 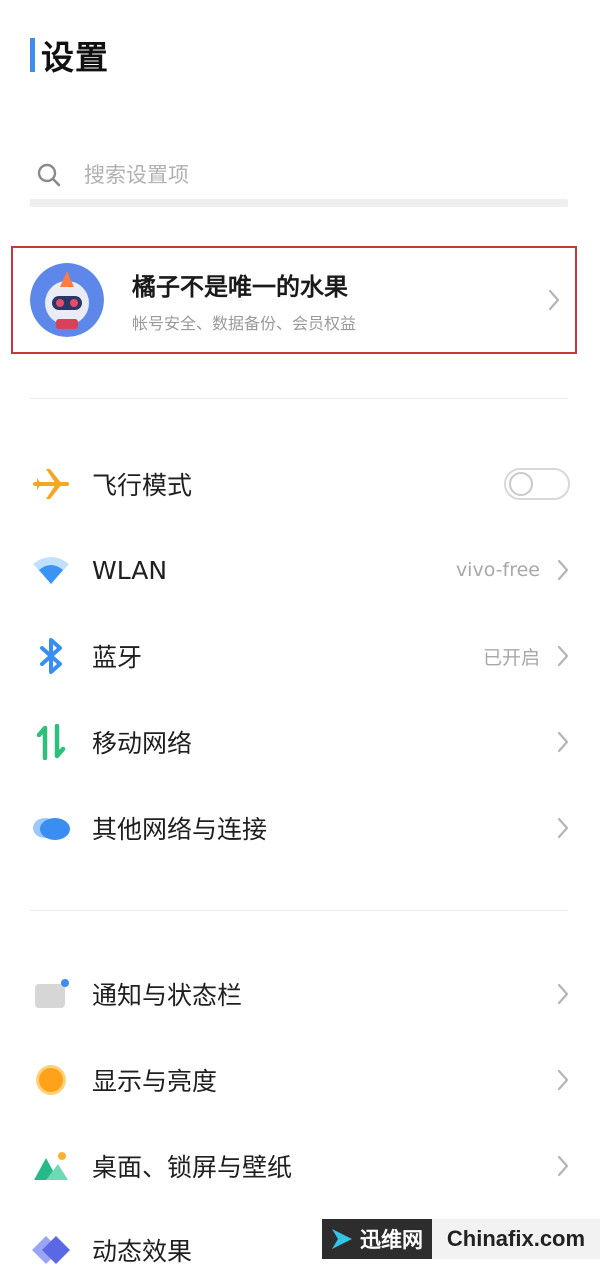 I want to click on settings-item-label: 移动网络, so click(x=142, y=743).